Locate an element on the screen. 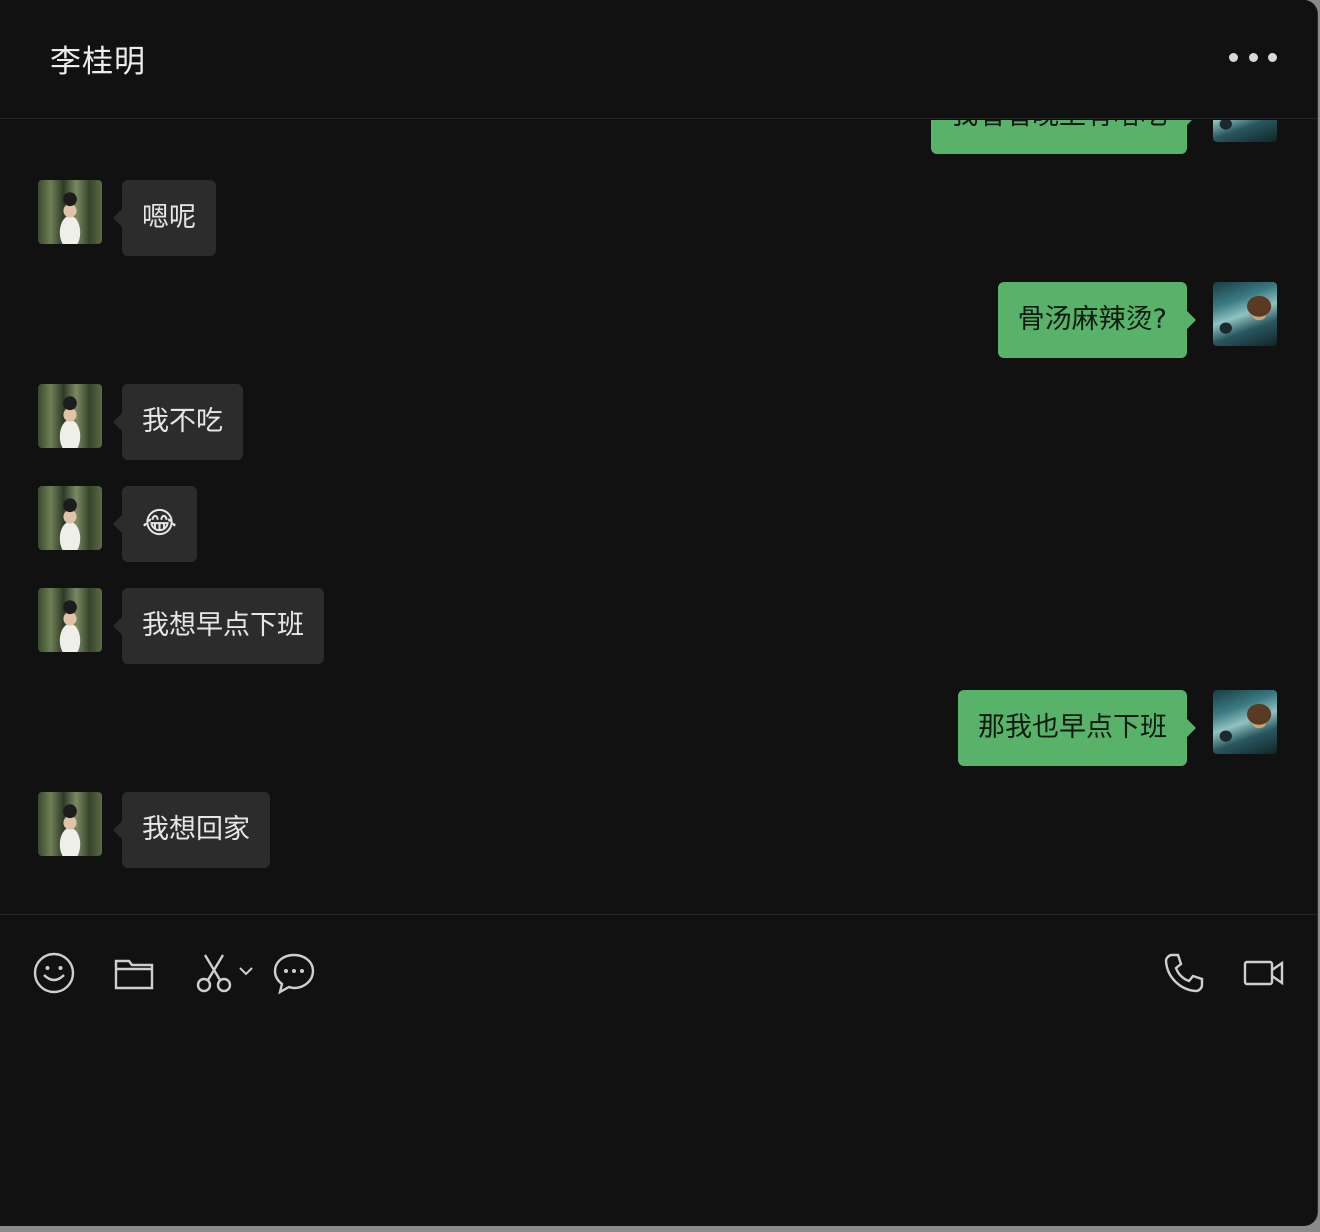 This screenshot has height=1232, width=1320. contact-name-title: 李桂明 is located at coordinates (98, 62).